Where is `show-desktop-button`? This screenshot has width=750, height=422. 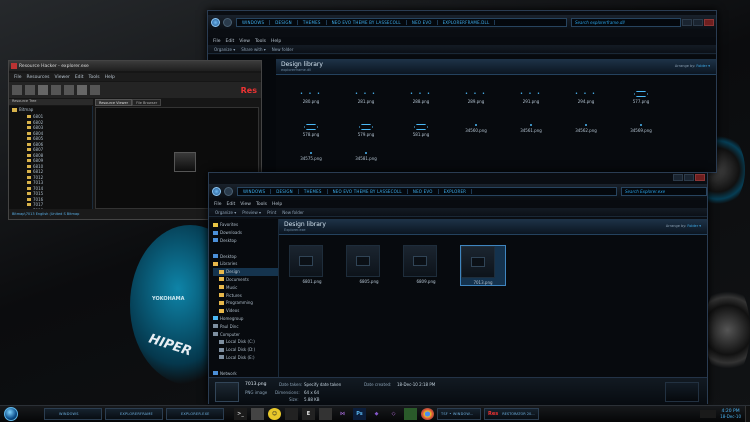
show-desktop-button is located at coordinates (747, 414).